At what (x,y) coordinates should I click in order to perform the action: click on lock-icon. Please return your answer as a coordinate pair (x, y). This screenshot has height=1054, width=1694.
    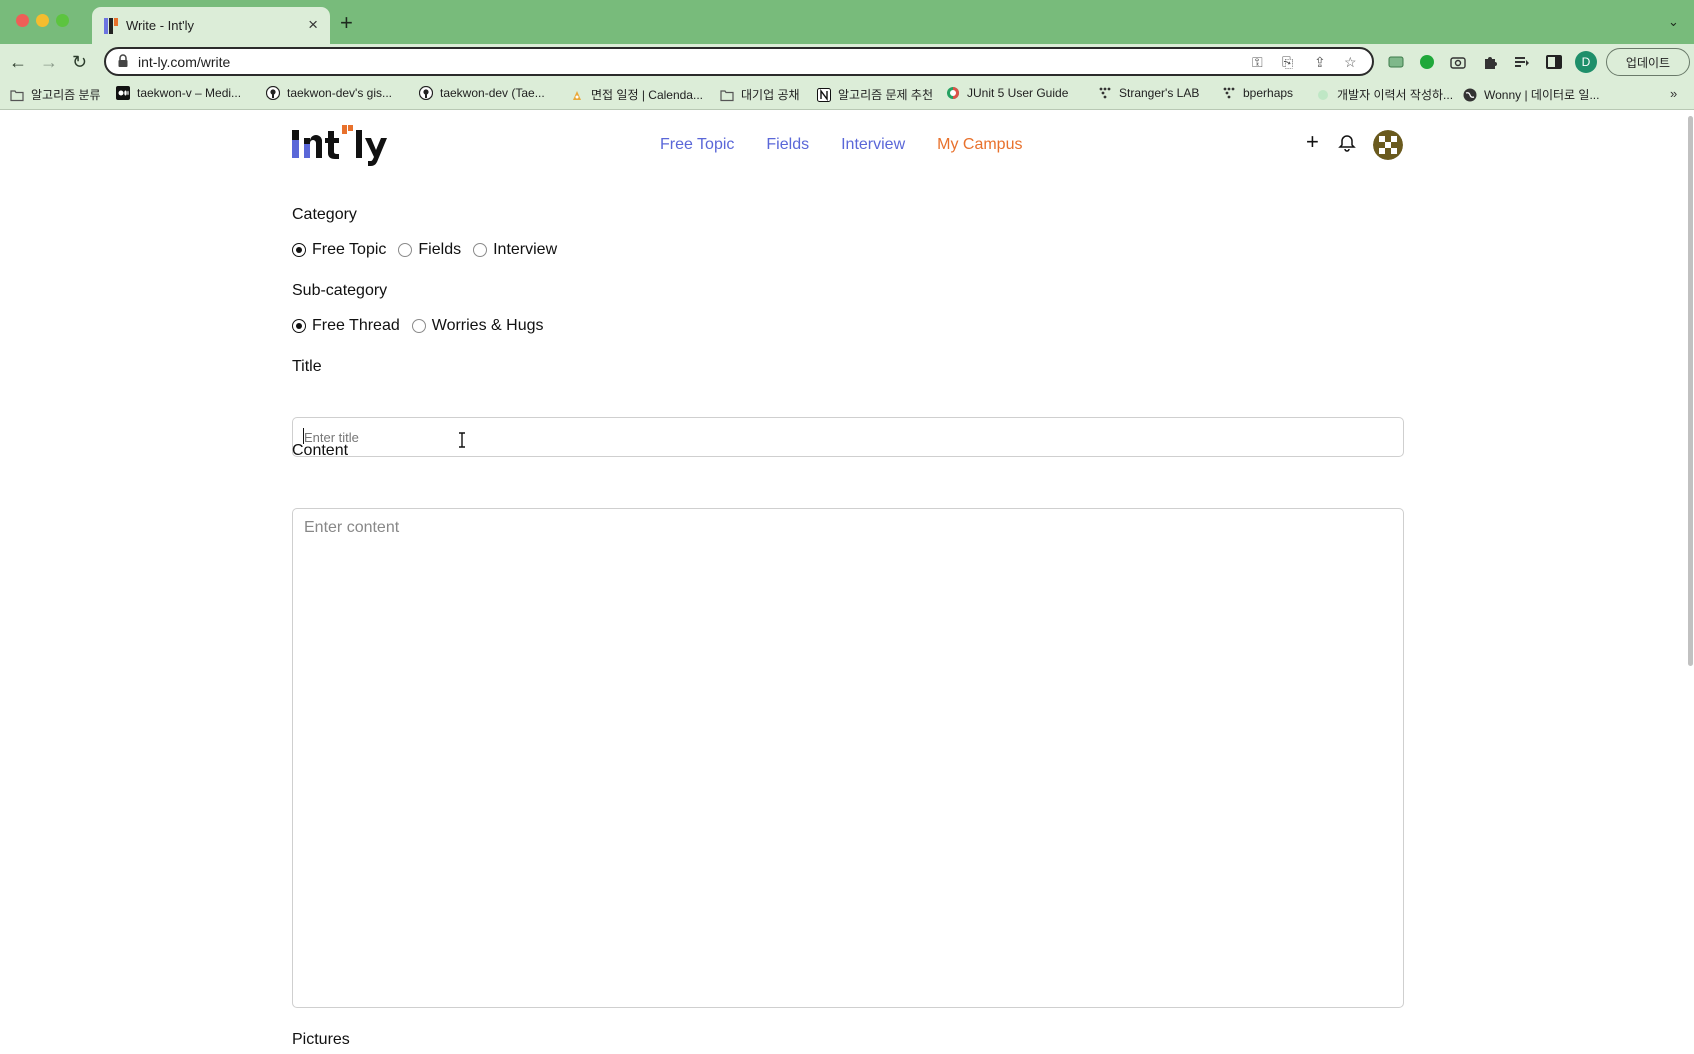
    Looking at the image, I should click on (123, 60).